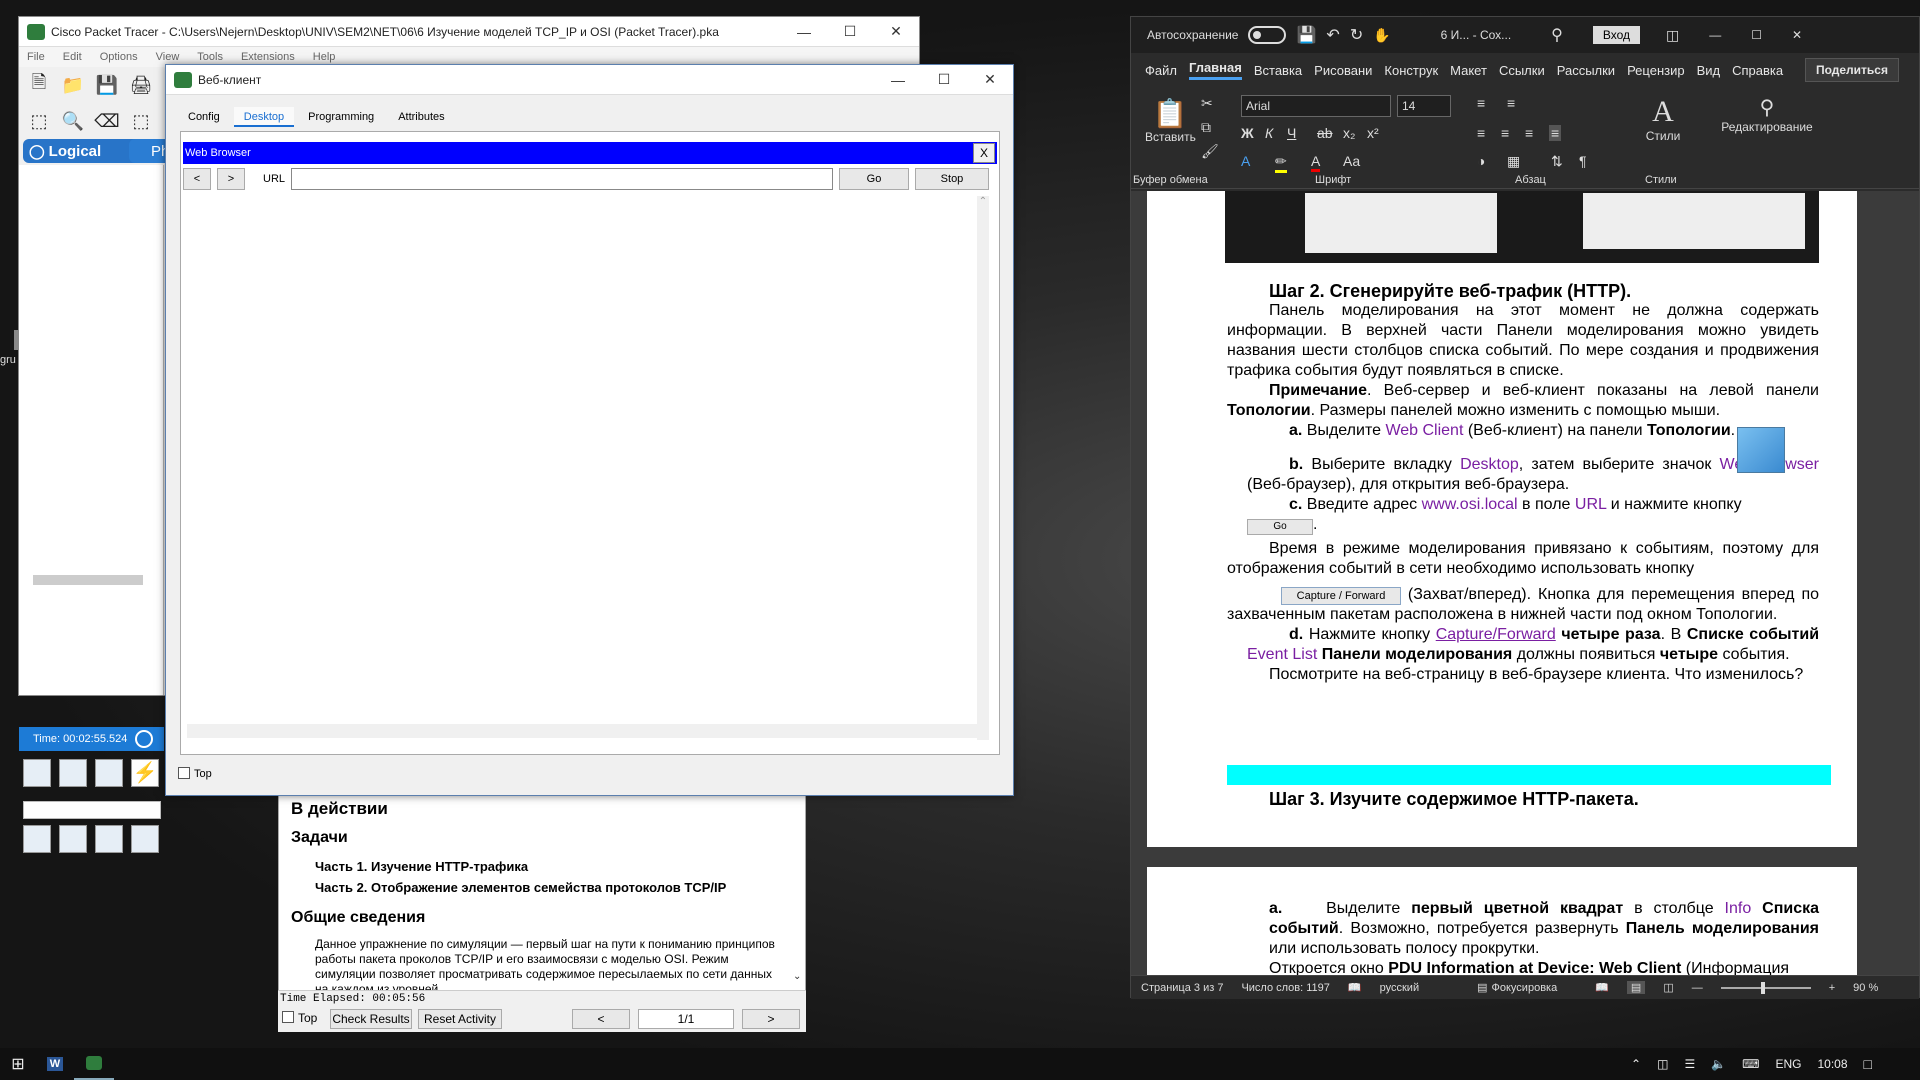 The height and width of the screenshot is (1080, 1920). I want to click on font-size-select: 14, so click(1424, 106).